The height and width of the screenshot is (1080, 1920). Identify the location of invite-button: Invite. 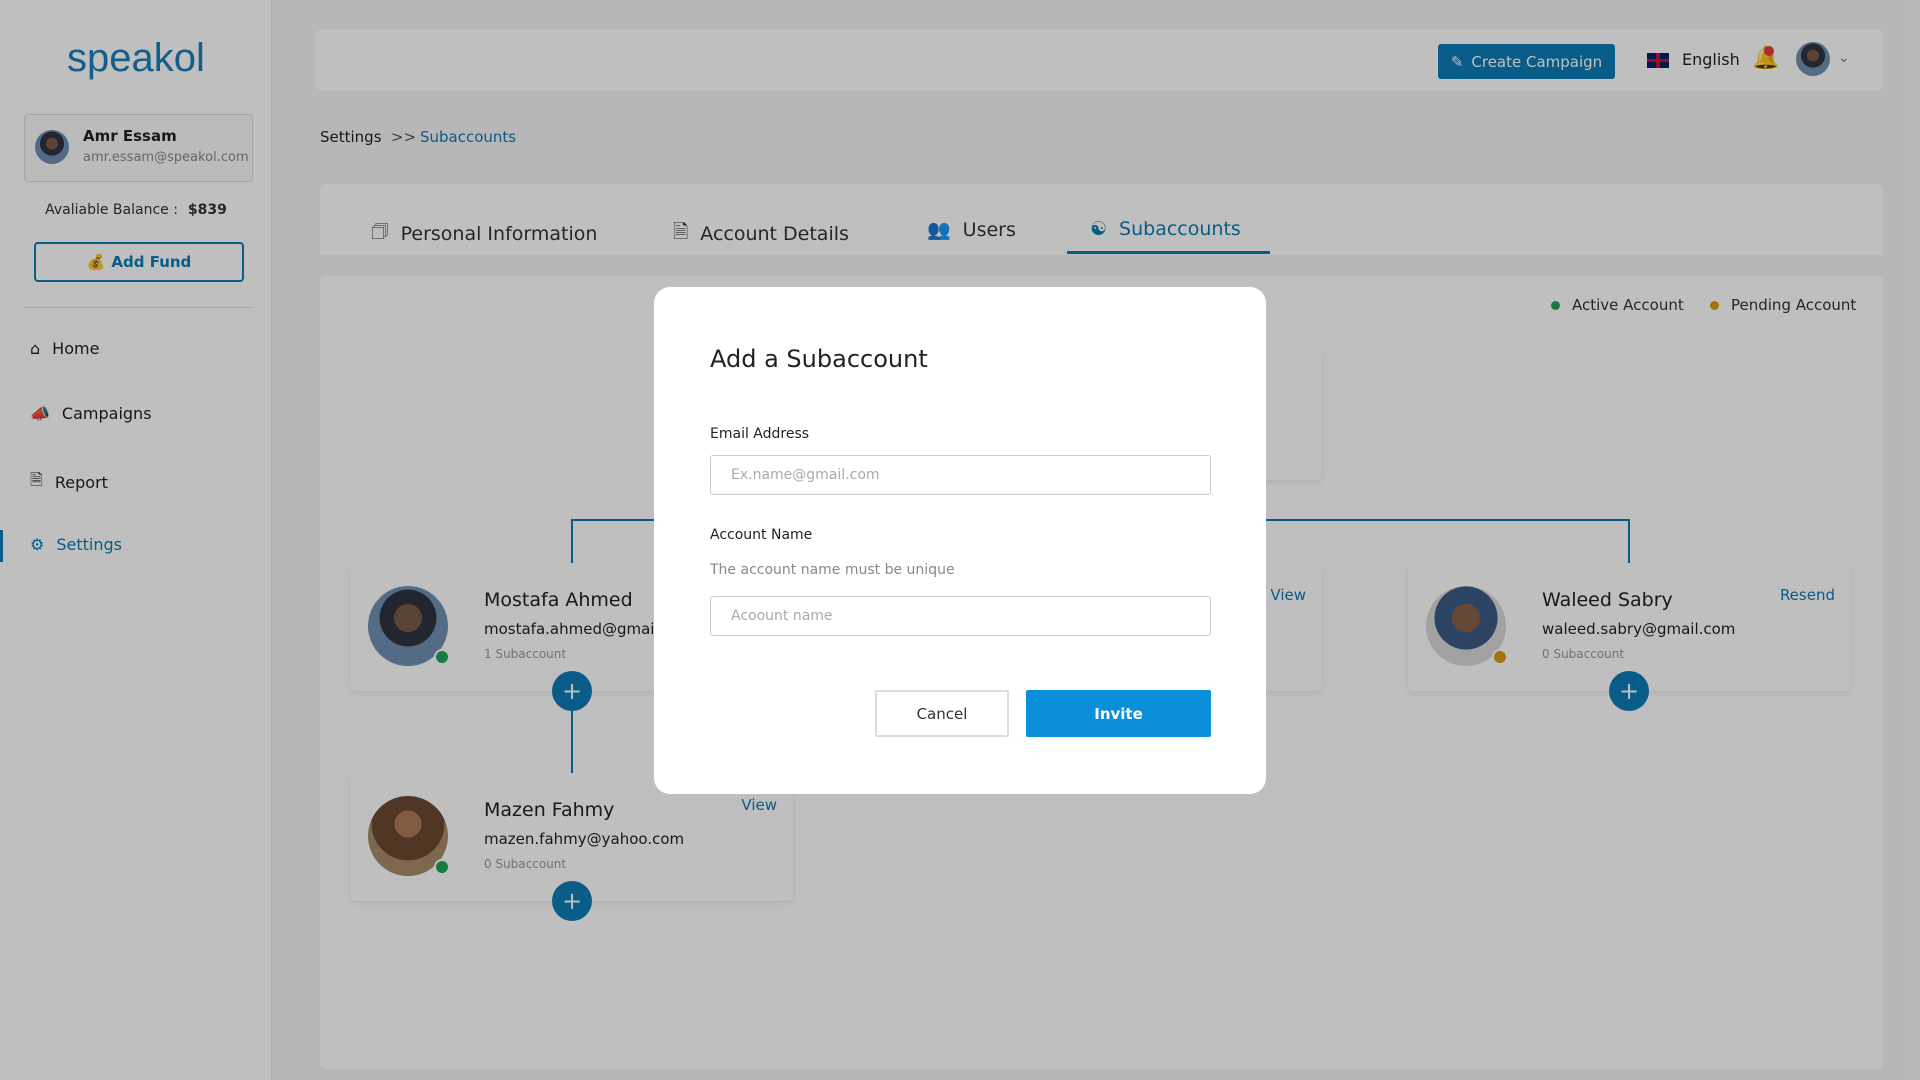
(1118, 713).